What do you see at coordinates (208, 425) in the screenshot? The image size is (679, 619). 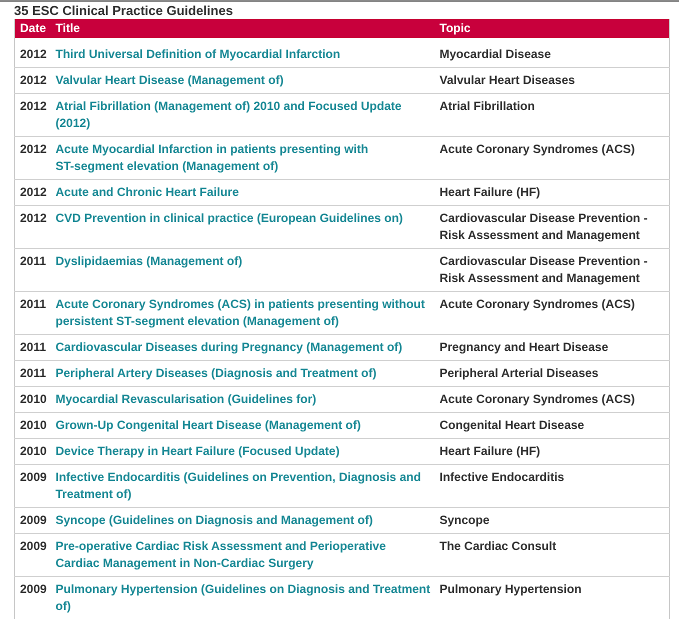 I see `guideline-link: Grown-Up Congenital Heart Disease (Management of)` at bounding box center [208, 425].